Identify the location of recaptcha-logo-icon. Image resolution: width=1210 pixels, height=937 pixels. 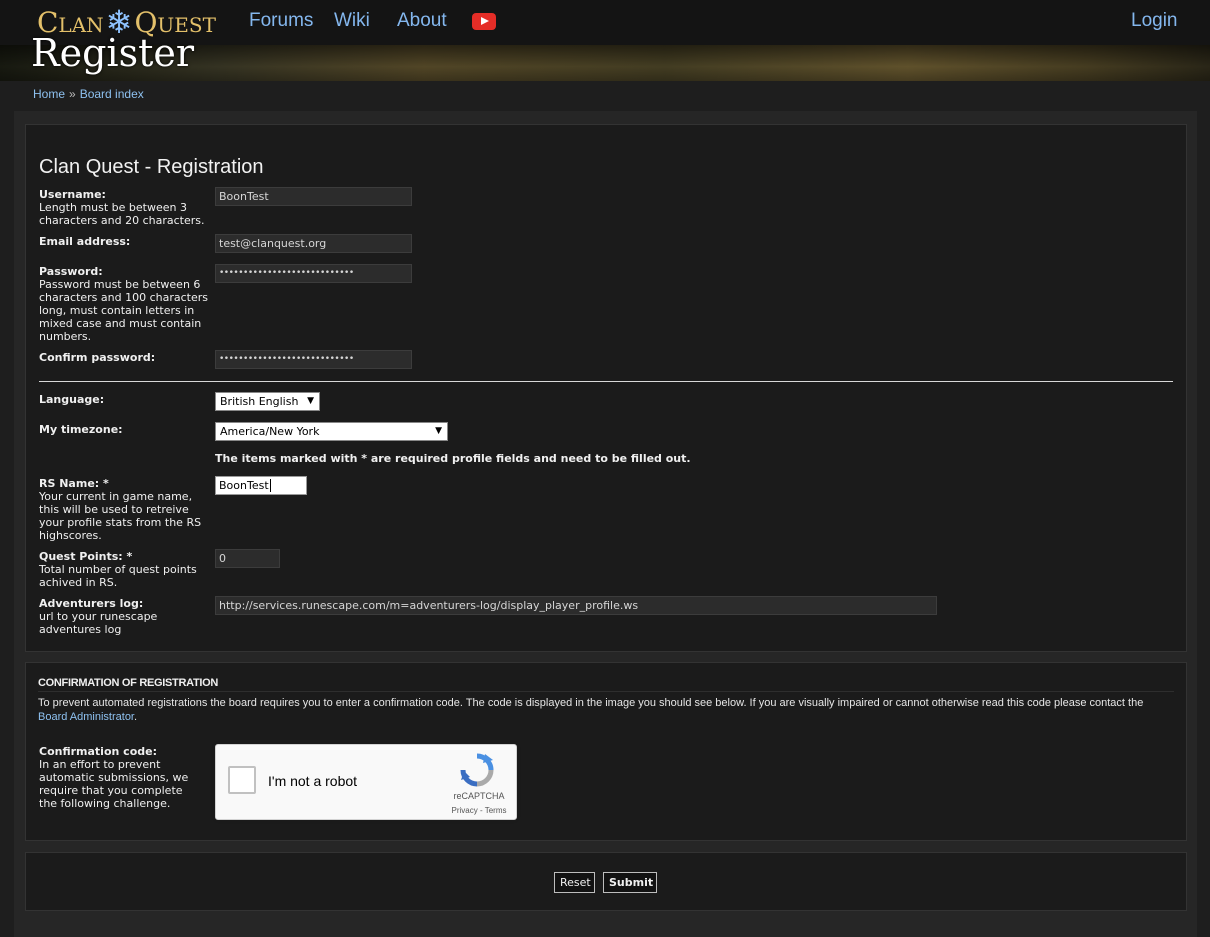
(477, 770).